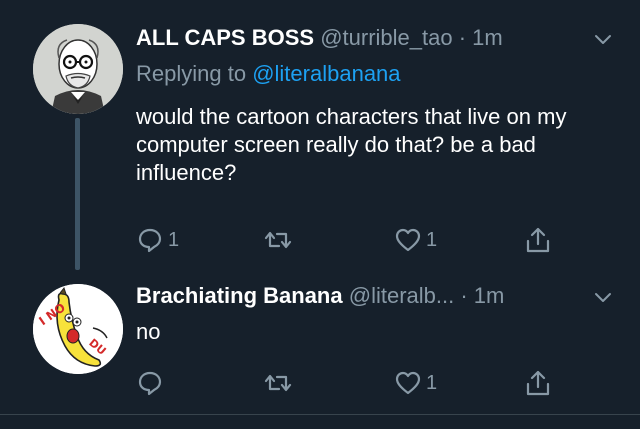 The image size is (640, 429). I want to click on tweet-header: Brachiating Banana @literalb... · 1m, so click(320, 296).